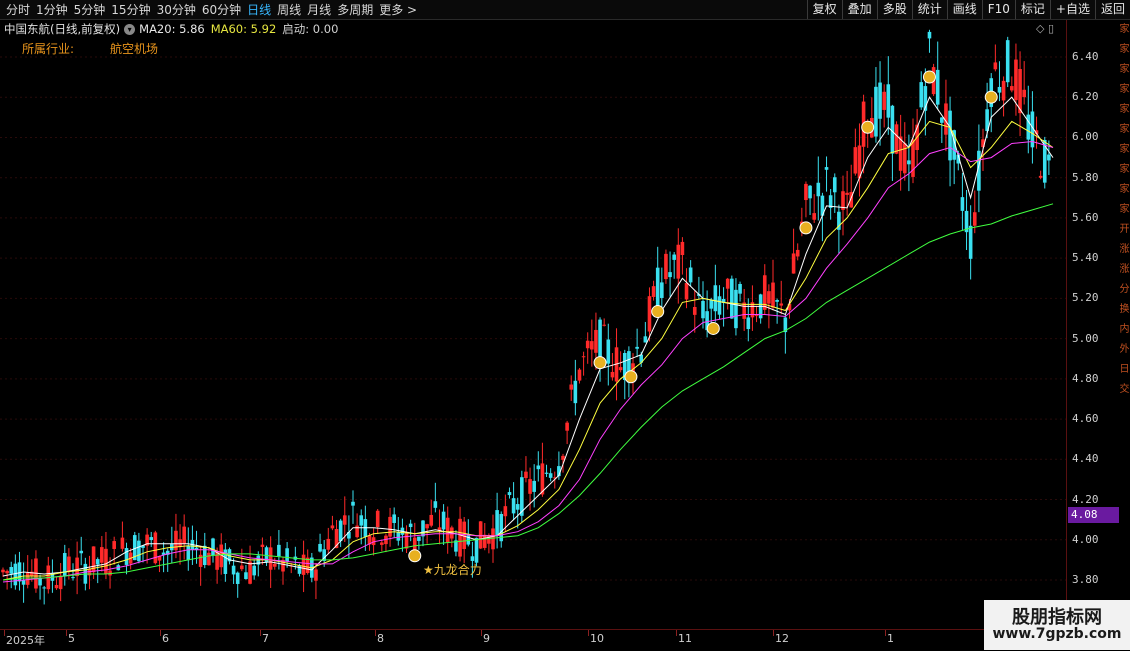  Describe the element at coordinates (398, 9) in the screenshot. I see `tab-period-10: 更多 >` at that location.